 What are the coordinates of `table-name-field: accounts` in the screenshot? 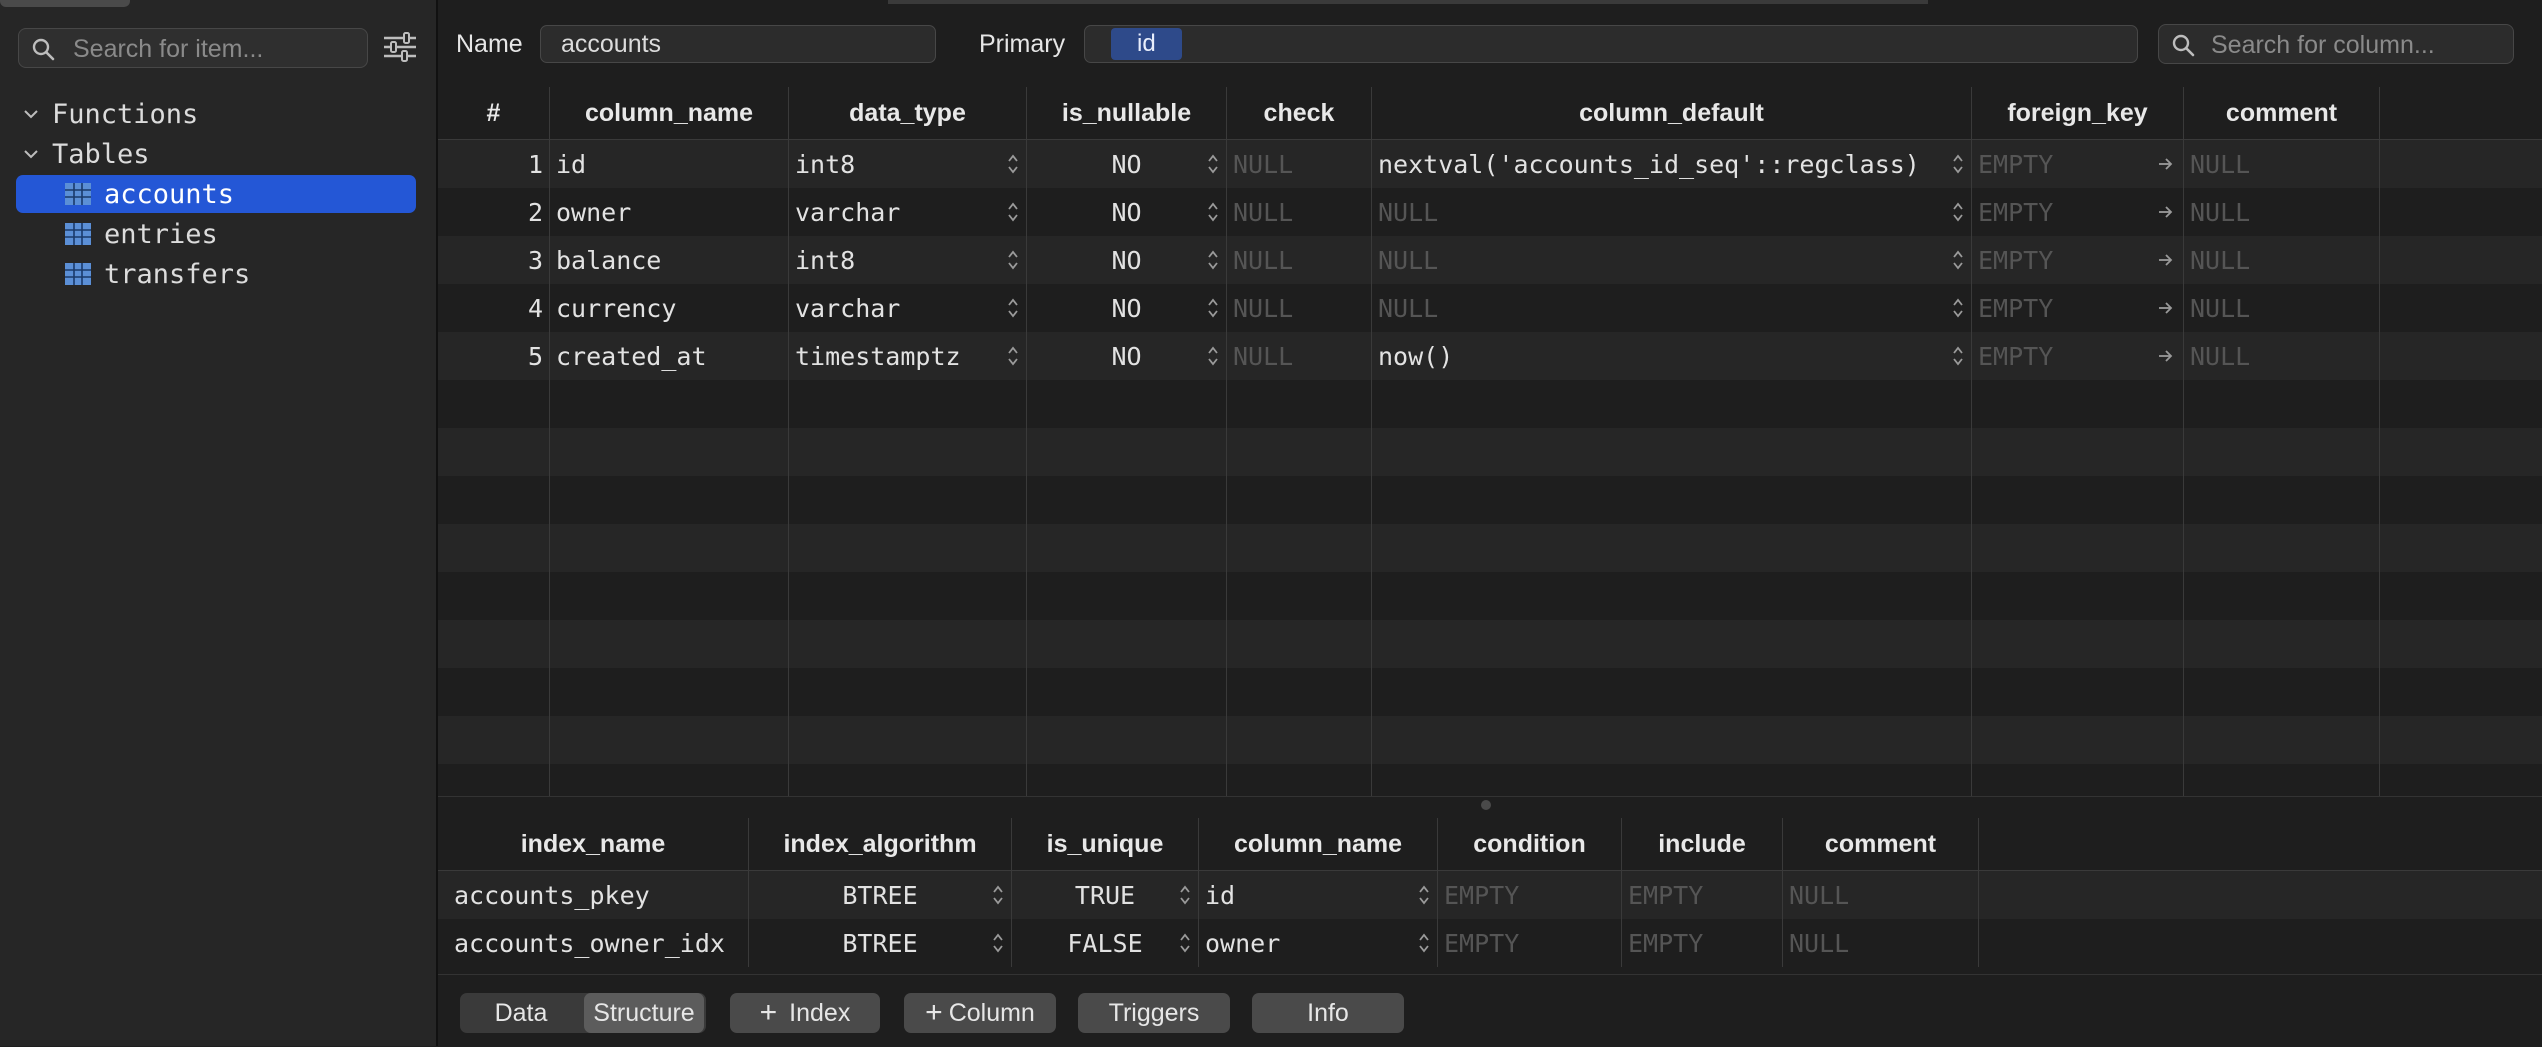 It's located at (738, 44).